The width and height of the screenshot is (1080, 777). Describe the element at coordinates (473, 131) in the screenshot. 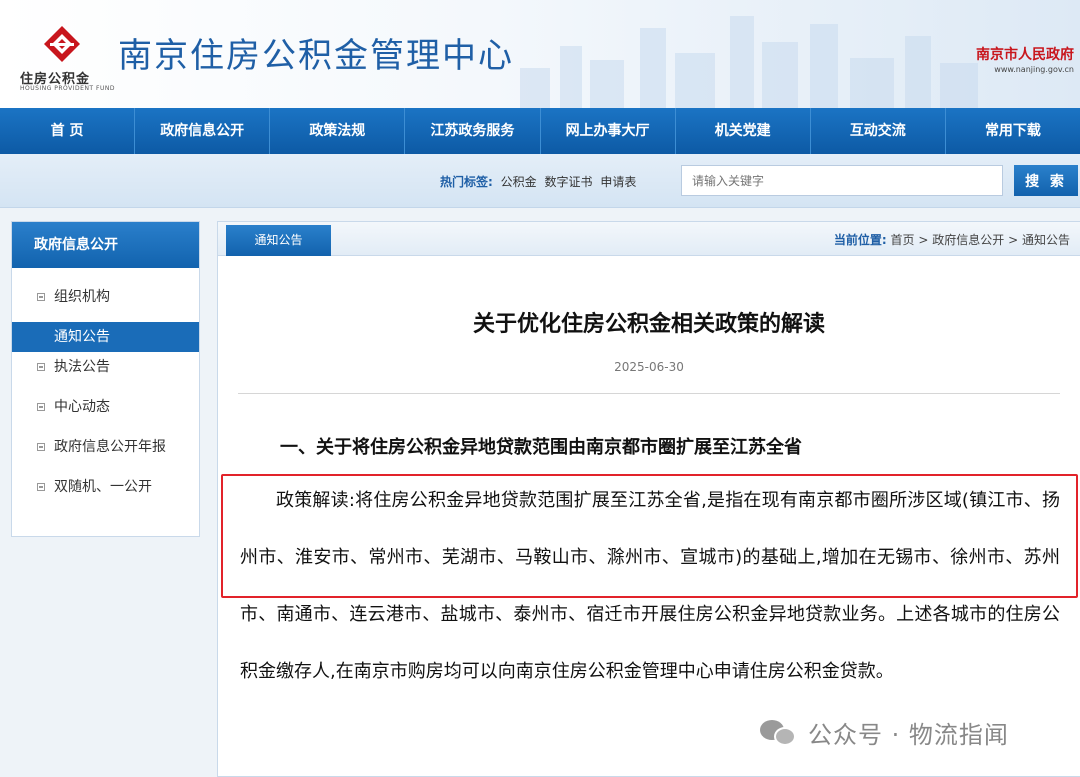

I see `nav-item-jiangsu-service: 江苏政务服务` at that location.